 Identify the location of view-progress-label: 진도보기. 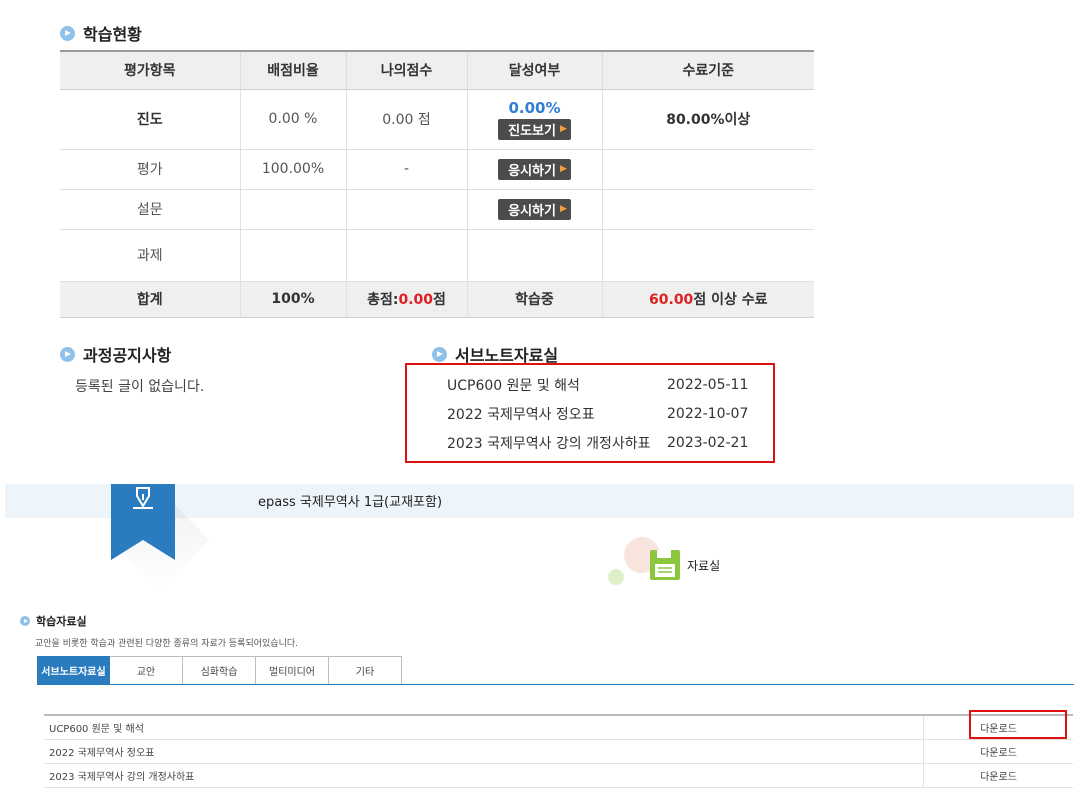
(532, 131).